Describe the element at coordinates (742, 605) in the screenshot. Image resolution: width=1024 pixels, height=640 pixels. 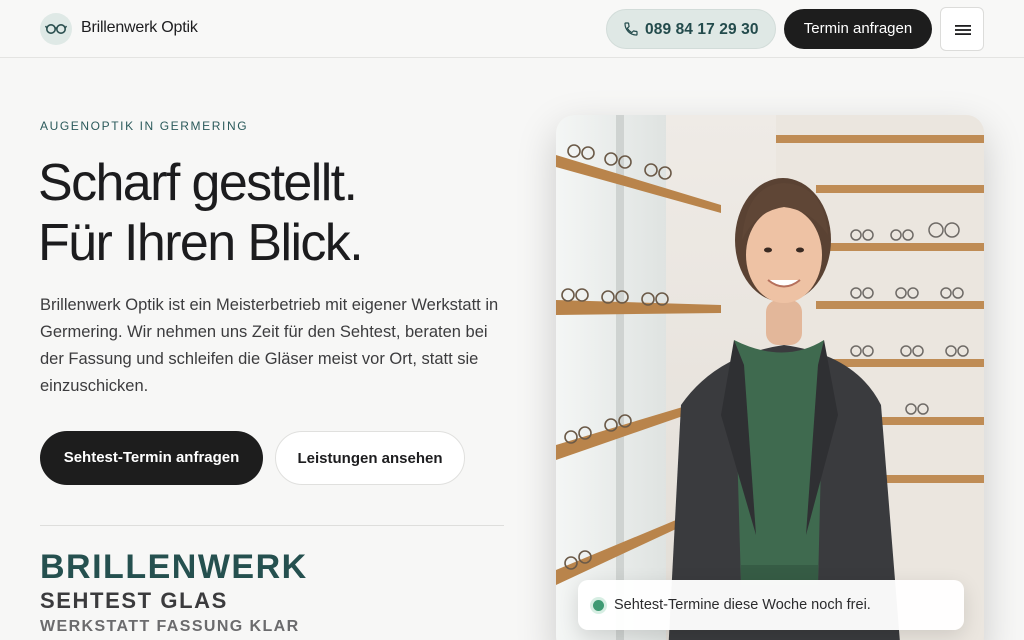
I see `availability-status-text: Sehtest-Termine diese Woche noch frei.` at that location.